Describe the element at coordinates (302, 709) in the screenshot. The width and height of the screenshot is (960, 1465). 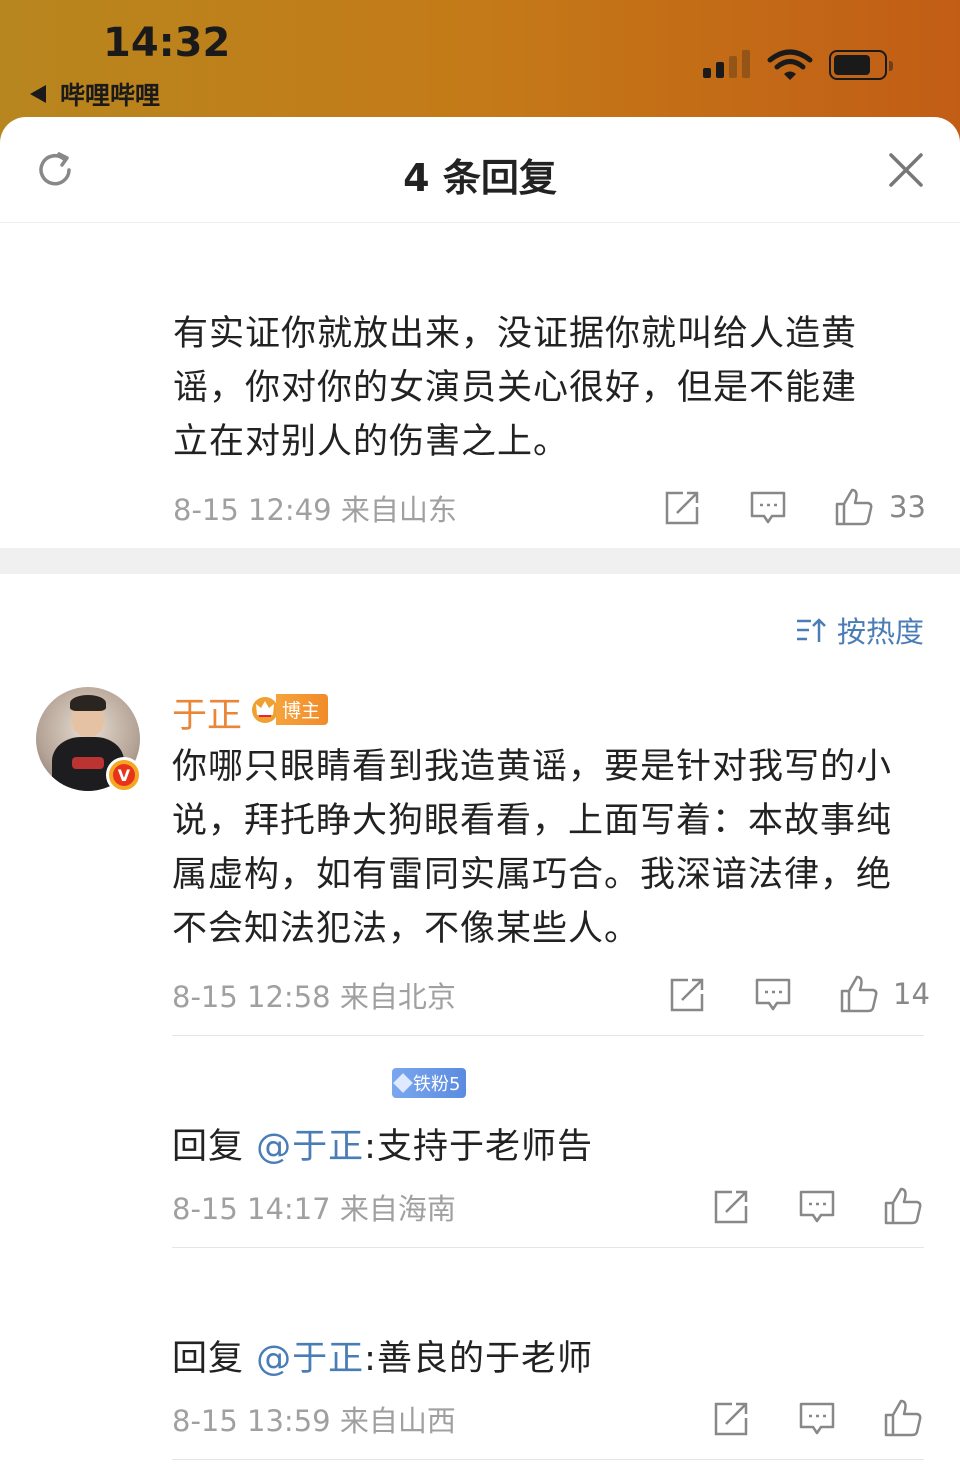
I see `blogger-badge-label: 博主` at that location.